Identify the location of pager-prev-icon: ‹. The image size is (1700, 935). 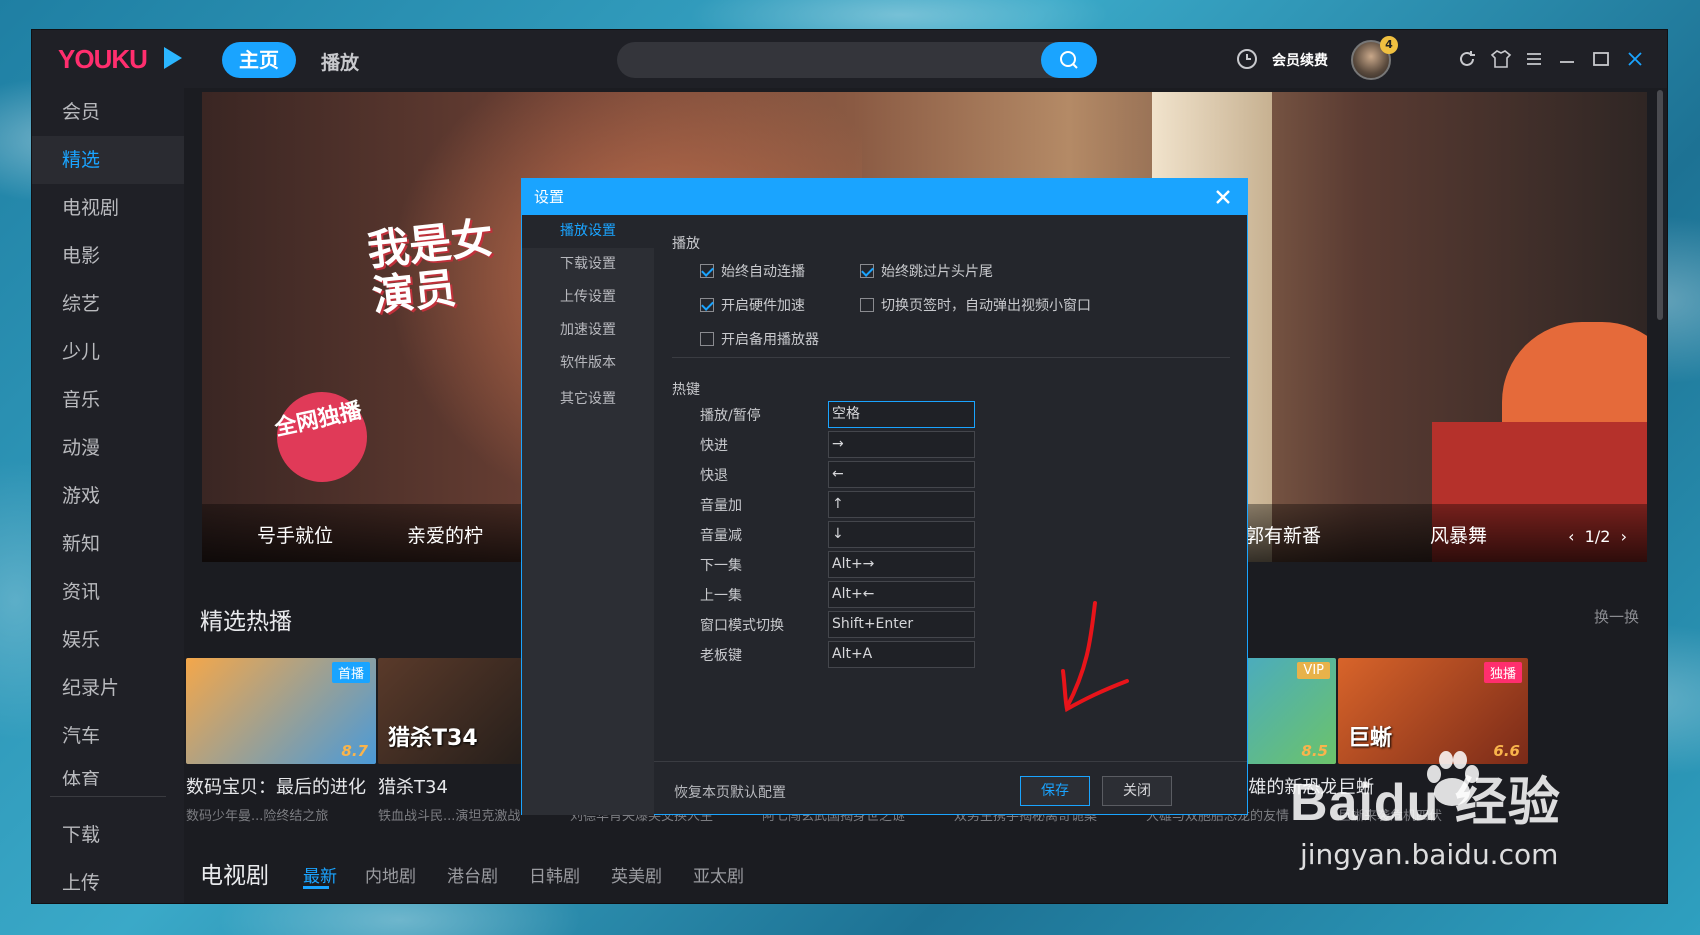
(1571, 536).